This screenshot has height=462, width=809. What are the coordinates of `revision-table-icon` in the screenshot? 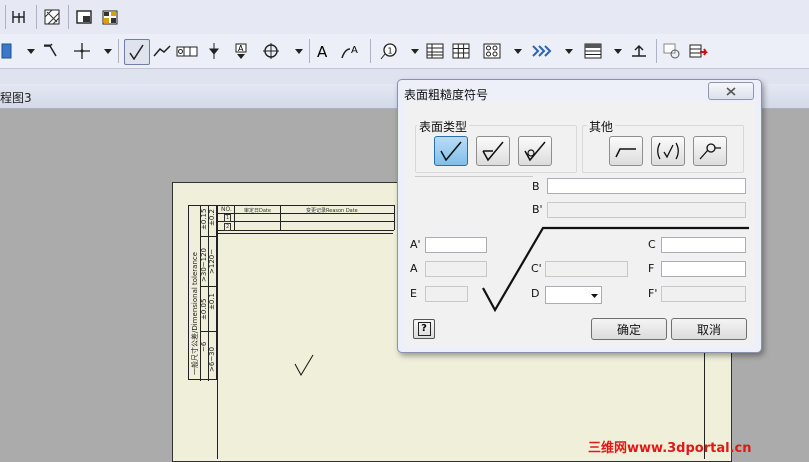 It's located at (593, 51).